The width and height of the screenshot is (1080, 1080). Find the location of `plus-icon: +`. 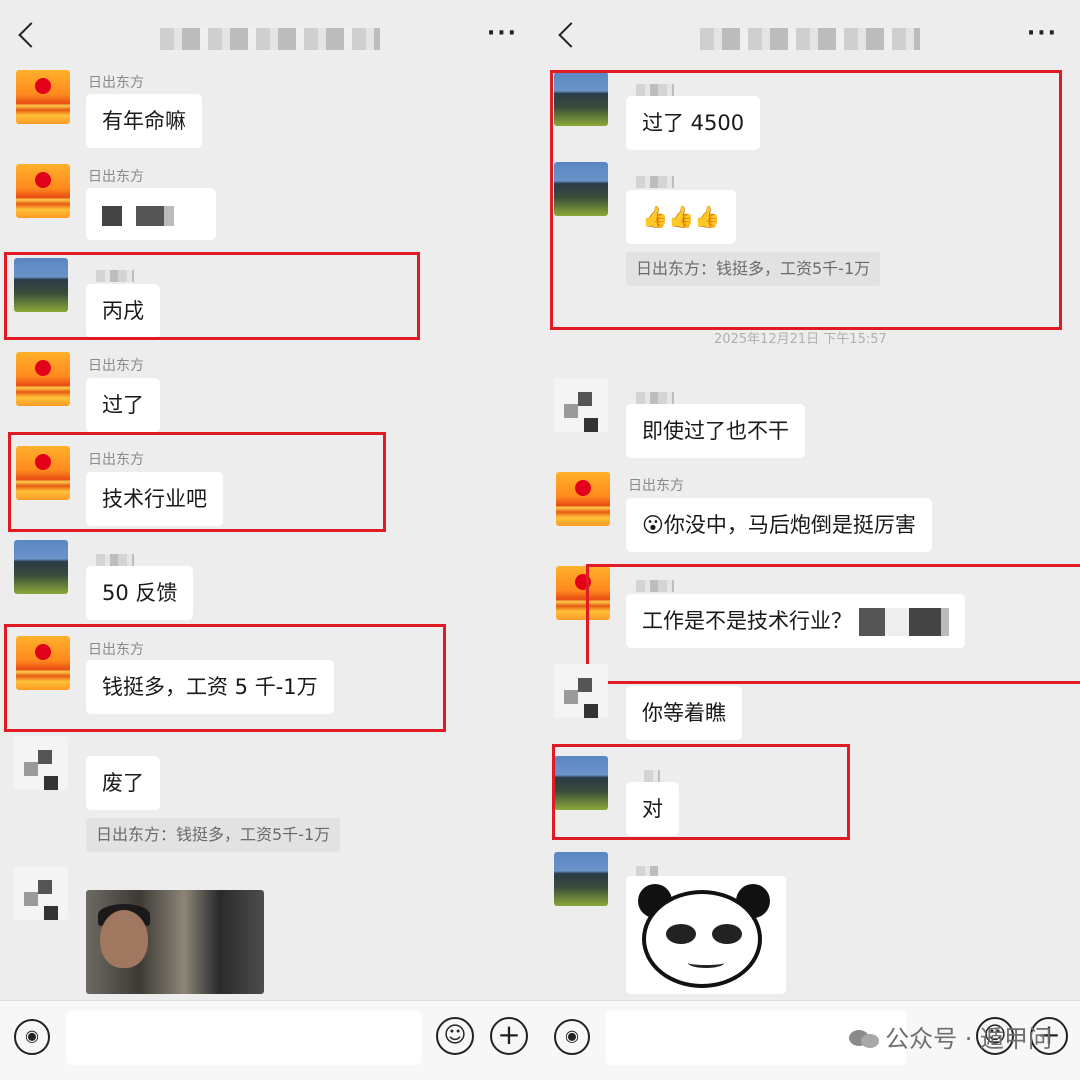

plus-icon: + is located at coordinates (509, 1036).